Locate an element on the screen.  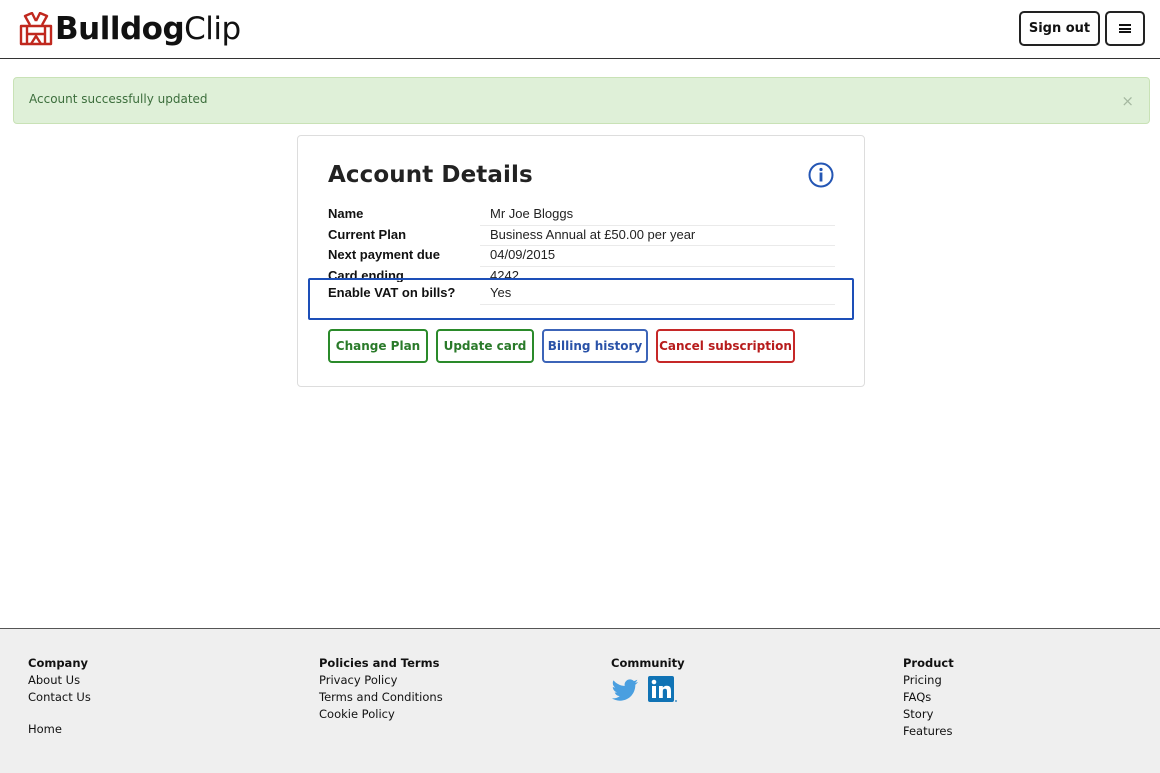
detail-row-next-payment: Next payment due 04/09/2015 is located at coordinates (581, 257).